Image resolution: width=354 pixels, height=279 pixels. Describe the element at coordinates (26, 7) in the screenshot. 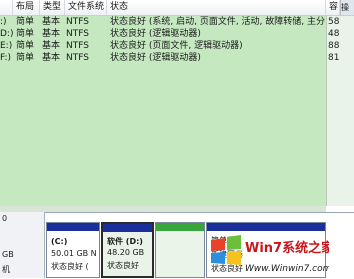

I see `column-header-layout: 布局` at that location.